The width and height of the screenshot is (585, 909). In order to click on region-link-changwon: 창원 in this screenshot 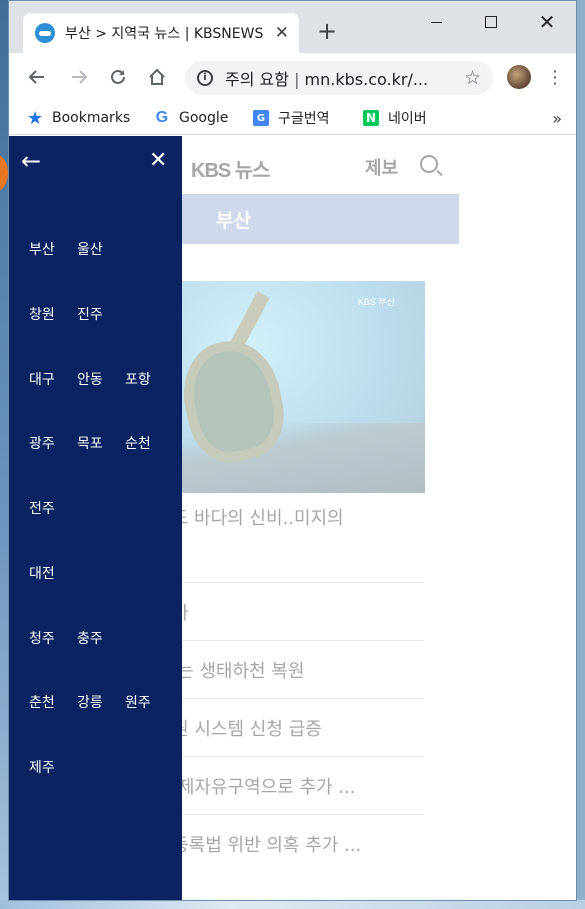, I will do `click(53, 315)`.